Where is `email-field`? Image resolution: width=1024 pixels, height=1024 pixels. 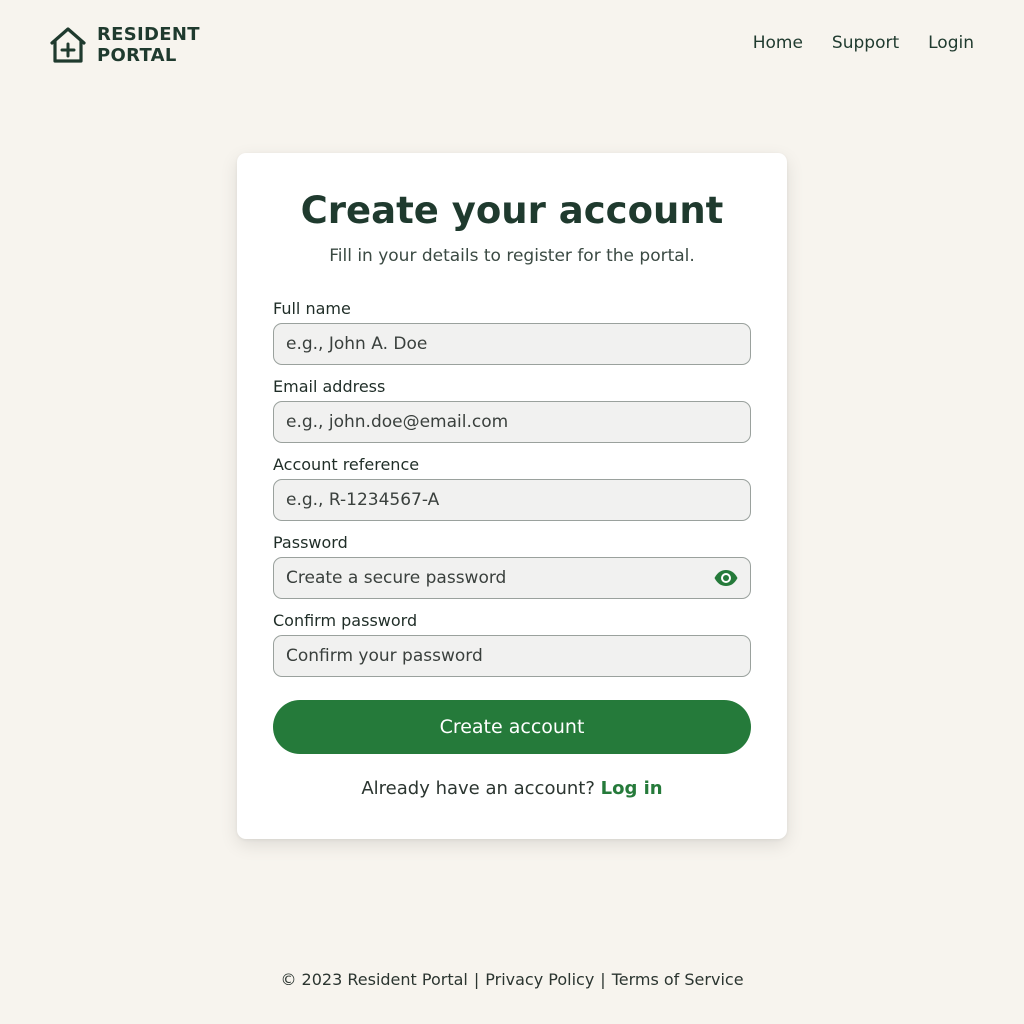 email-field is located at coordinates (512, 422).